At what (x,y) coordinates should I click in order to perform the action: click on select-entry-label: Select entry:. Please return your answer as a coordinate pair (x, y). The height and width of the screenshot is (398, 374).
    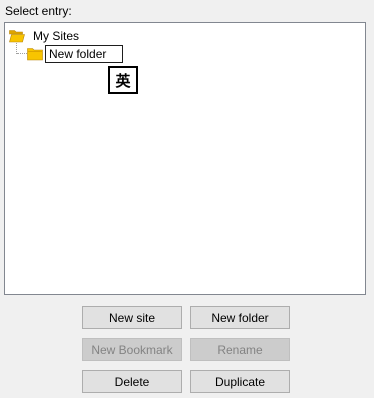
    Looking at the image, I should click on (38, 11).